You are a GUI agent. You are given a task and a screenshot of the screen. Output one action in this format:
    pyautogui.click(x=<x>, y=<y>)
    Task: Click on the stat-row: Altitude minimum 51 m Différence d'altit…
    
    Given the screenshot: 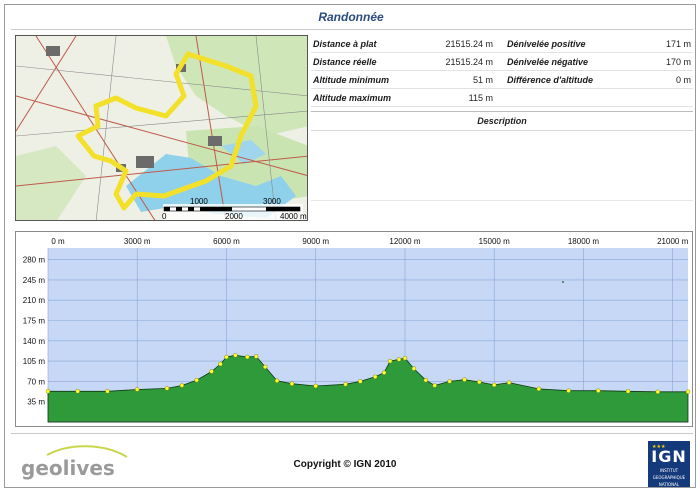 What is the action you would take?
    pyautogui.click(x=502, y=80)
    